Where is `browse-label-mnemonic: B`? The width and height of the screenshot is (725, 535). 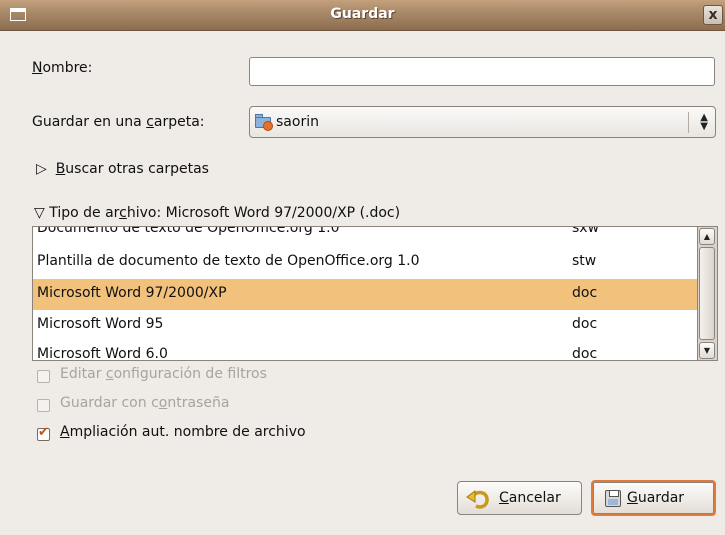
browse-label-mnemonic: B is located at coordinates (60, 169).